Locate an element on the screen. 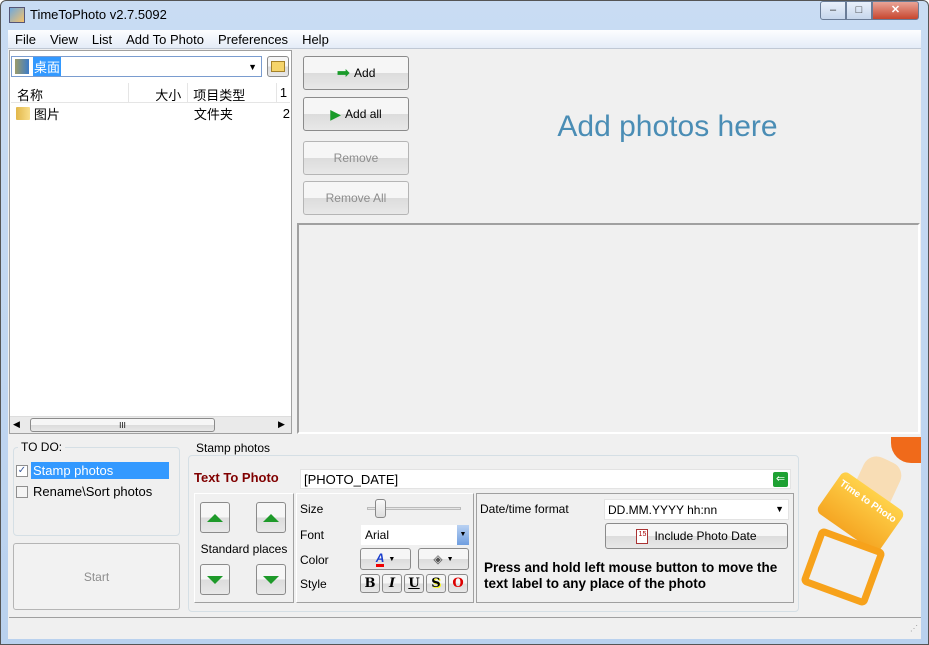 This screenshot has height=645, width=929. color-label: Color is located at coordinates (314, 560).